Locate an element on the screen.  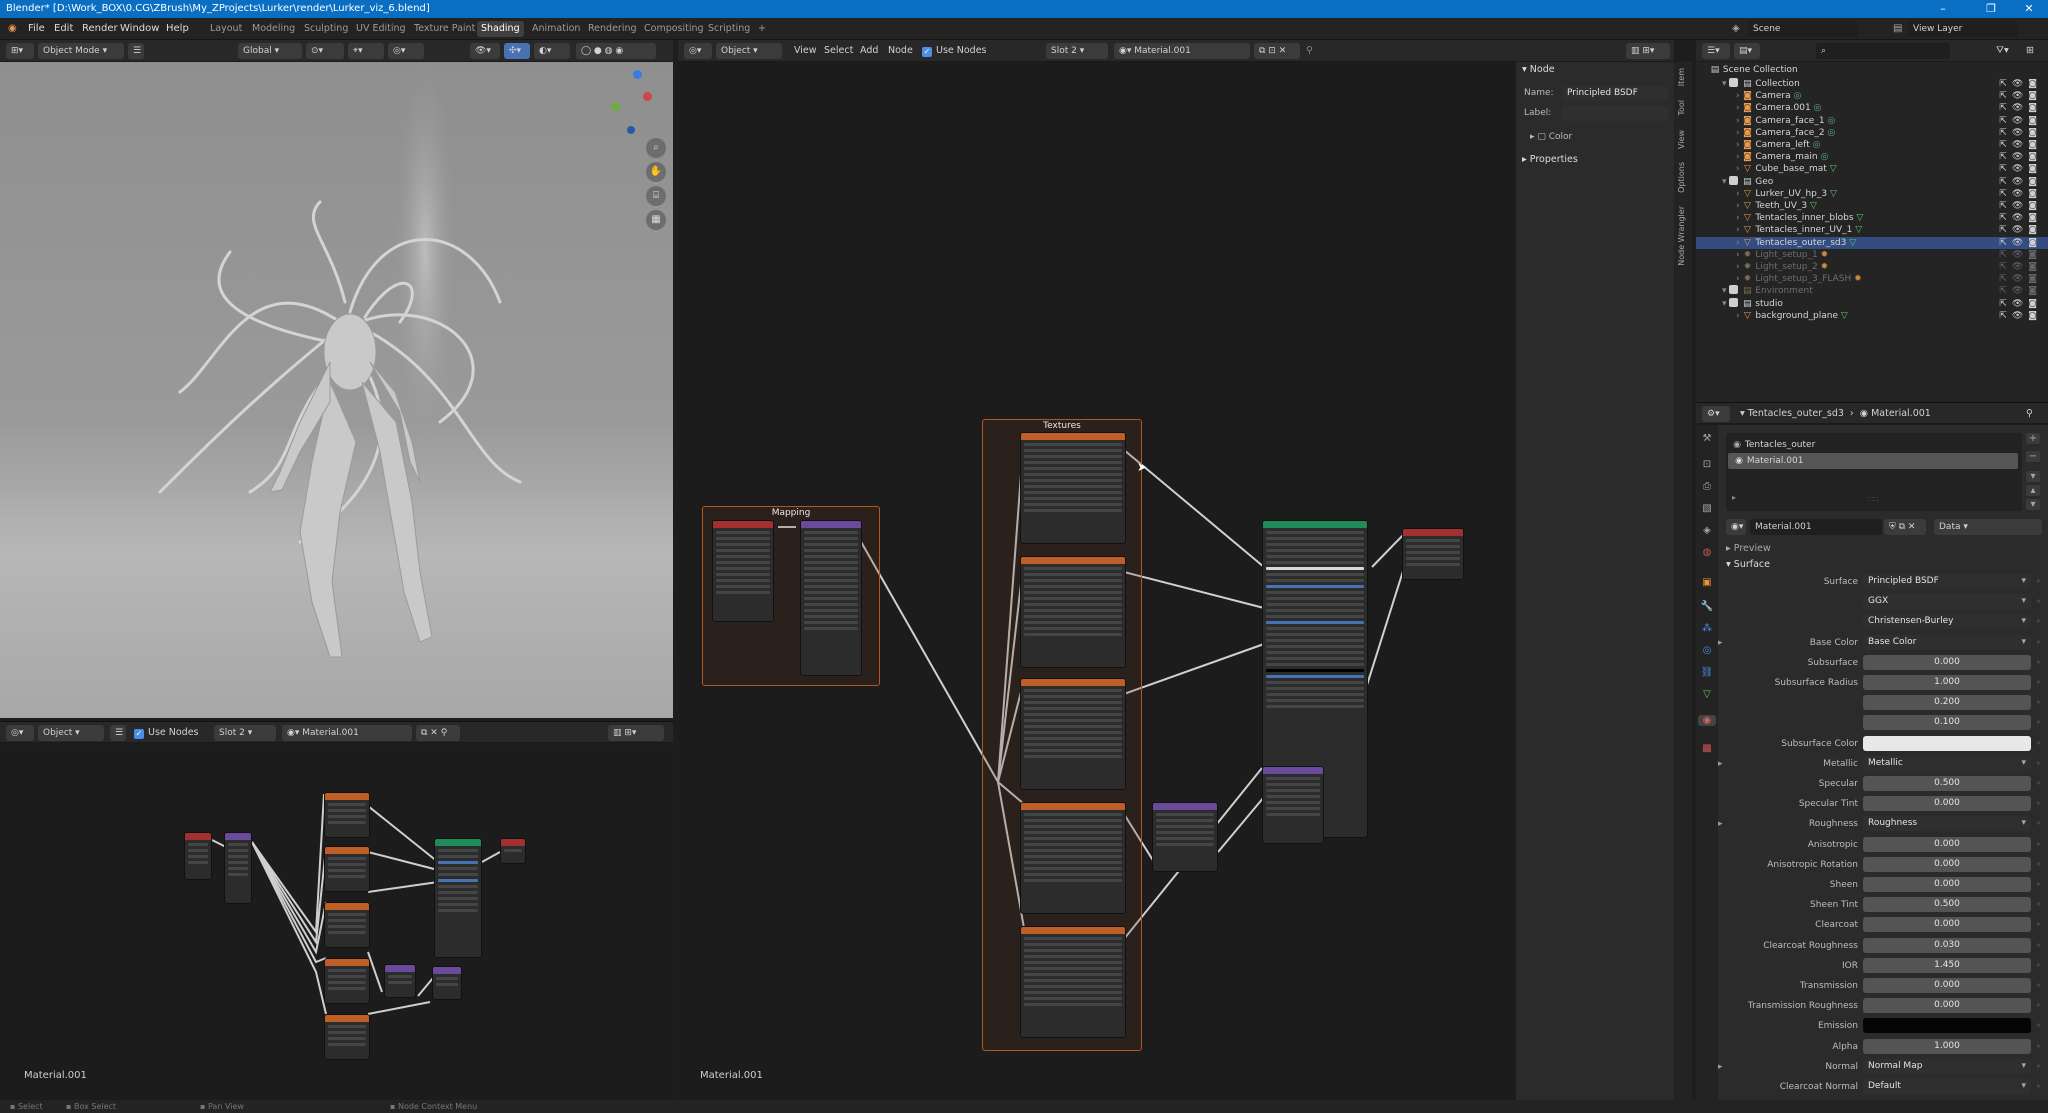
outliner-row: › ◙ Camera_face_1 ◎ ⇱👁◙ is located at coordinates (1872, 121).